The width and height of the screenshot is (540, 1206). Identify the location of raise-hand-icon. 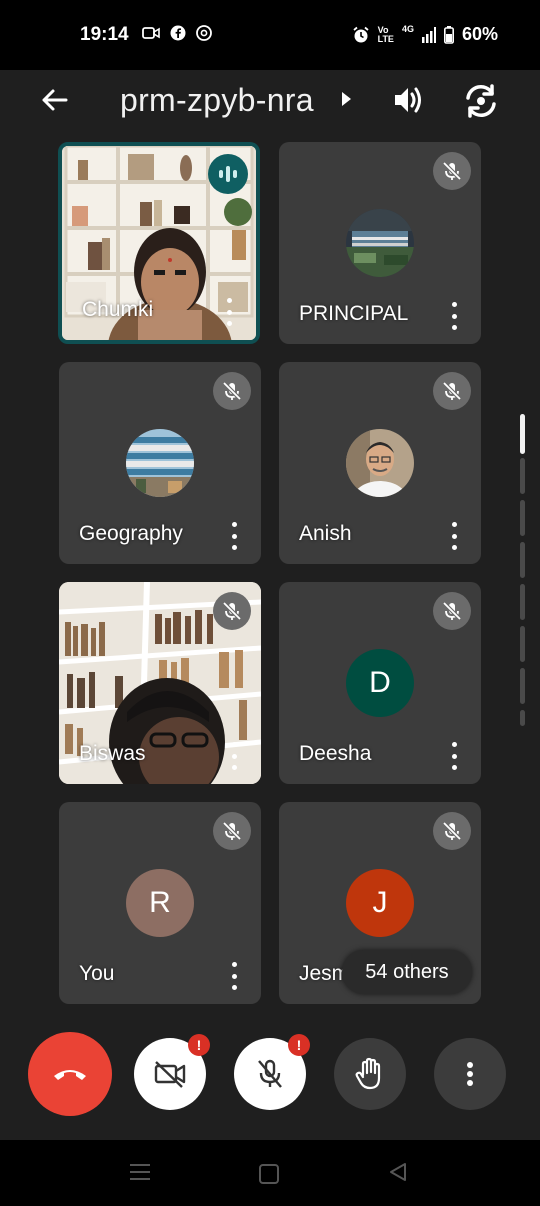
(368, 1073).